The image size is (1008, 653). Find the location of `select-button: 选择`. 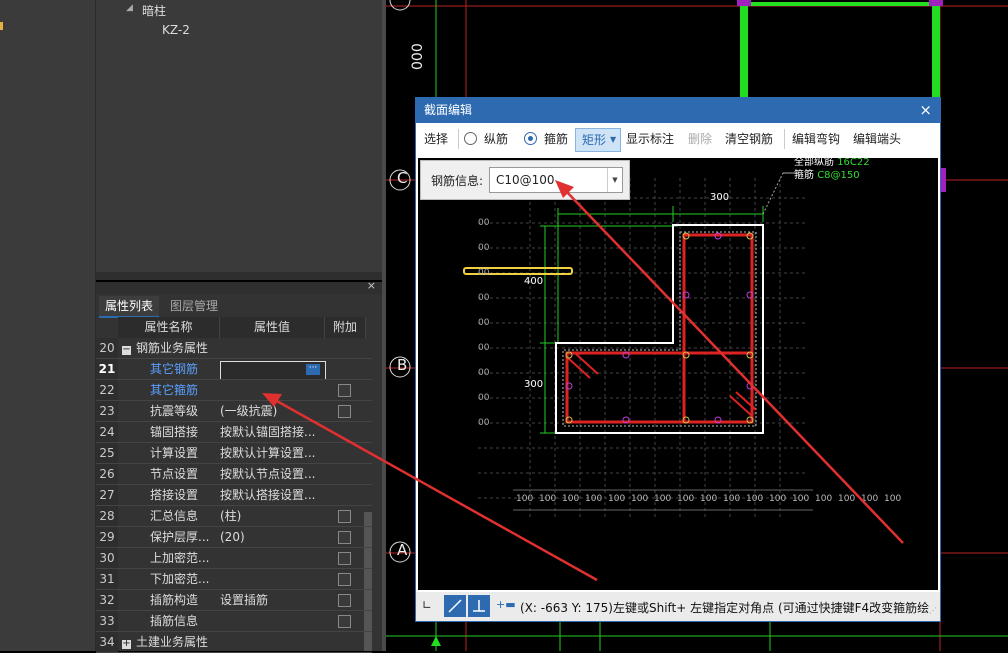

select-button: 选择 is located at coordinates (436, 139).